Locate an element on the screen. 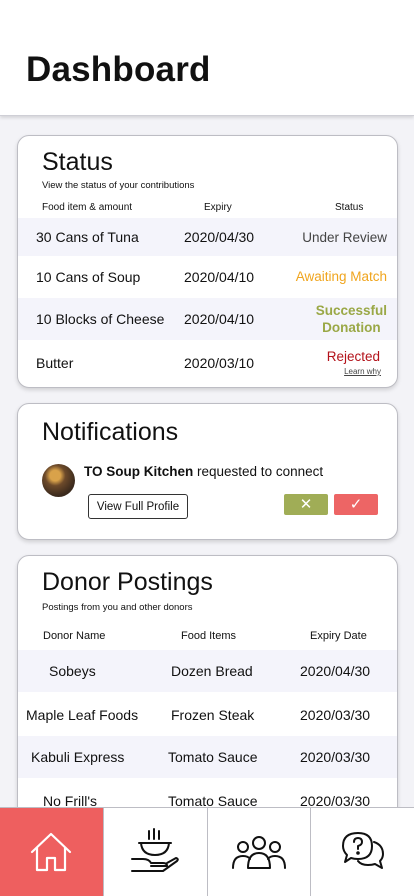  check-icon: ✓ is located at coordinates (356, 504).